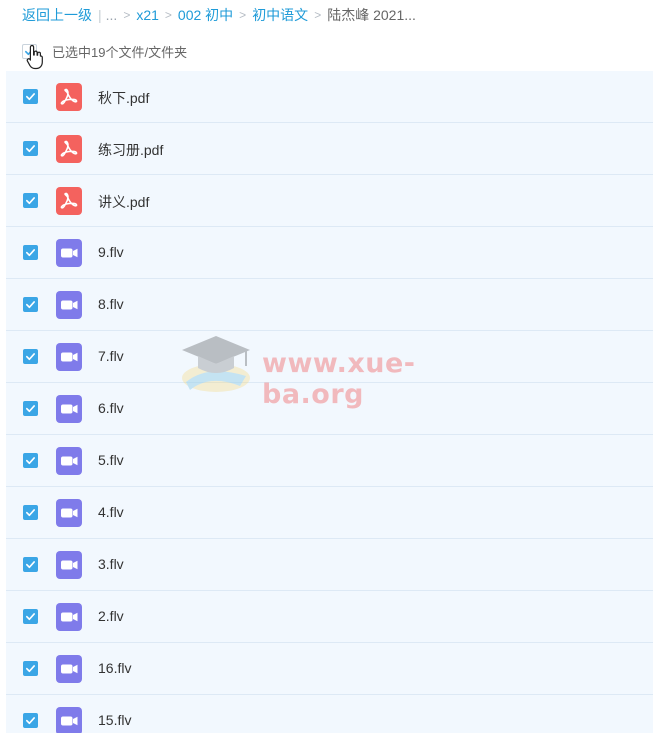 This screenshot has width=653, height=733. What do you see at coordinates (111, 564) in the screenshot?
I see `file-name: 3.flv` at bounding box center [111, 564].